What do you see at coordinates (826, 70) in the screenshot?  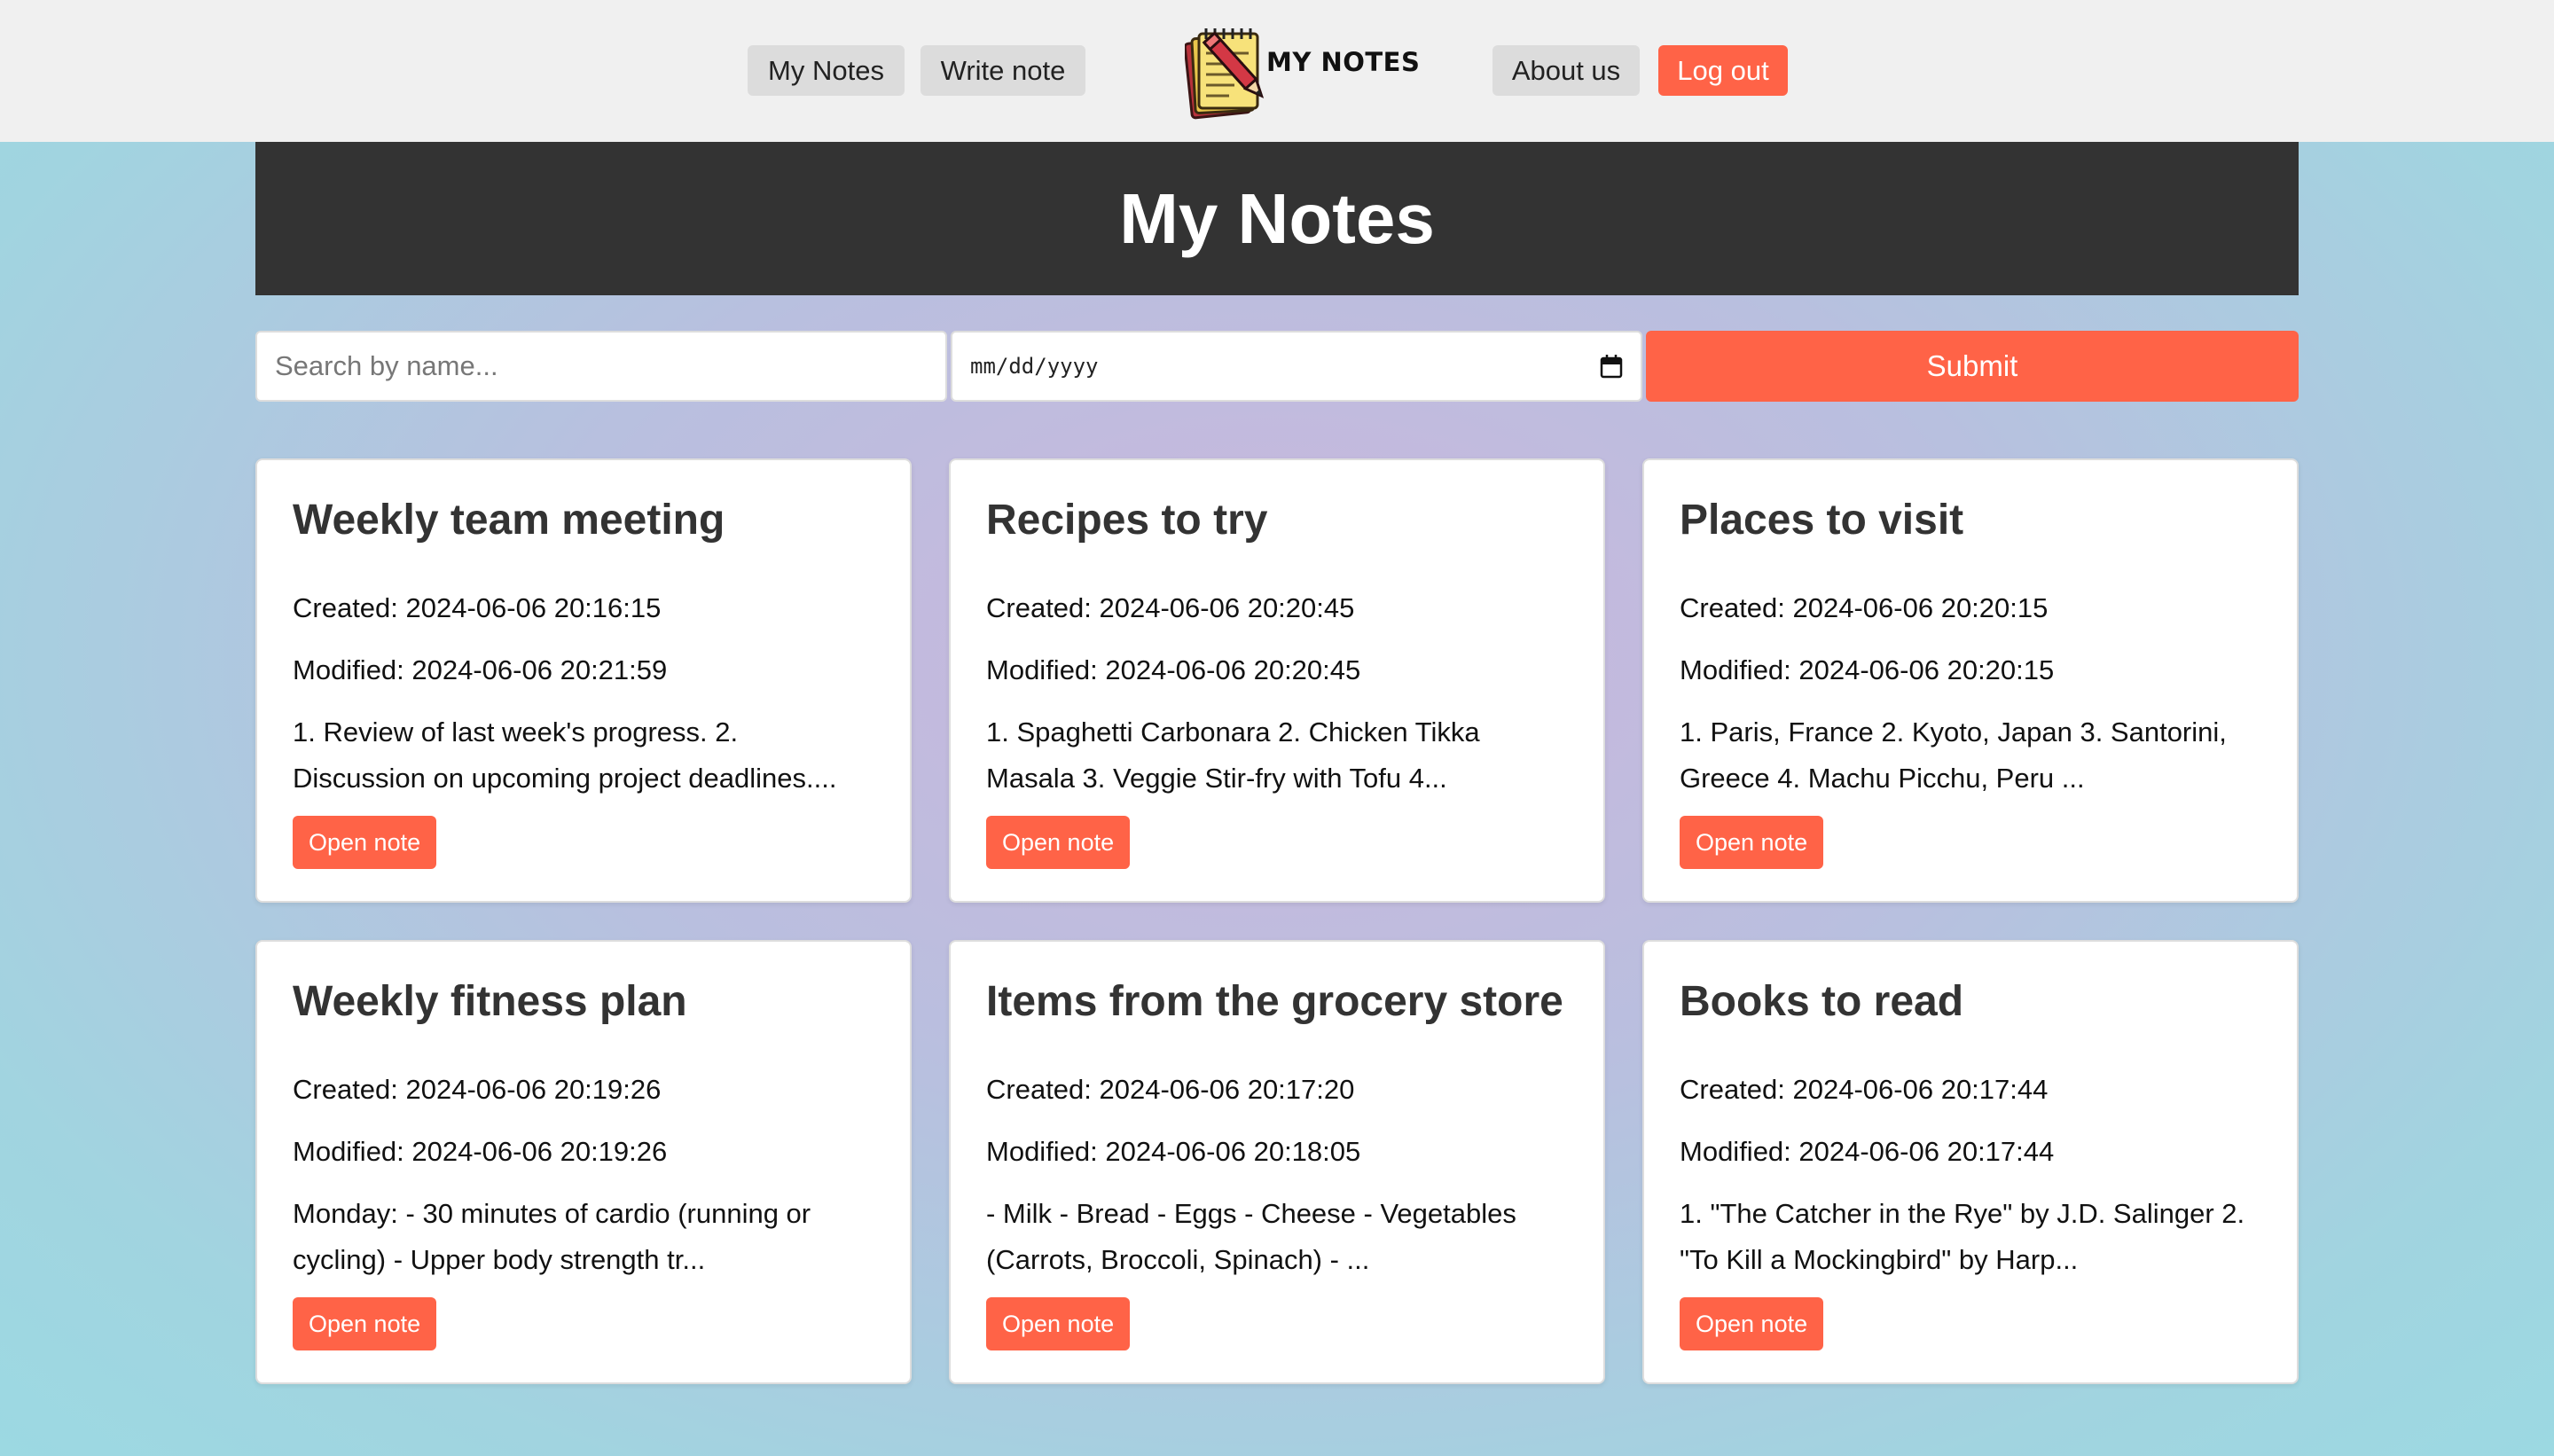 I see `nav-my-notes-button: My Notes` at bounding box center [826, 70].